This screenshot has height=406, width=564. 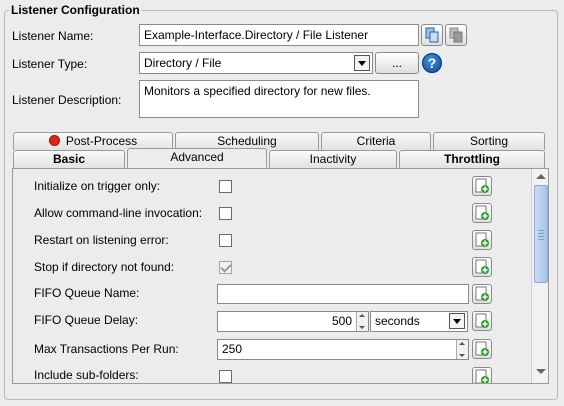 I want to click on stop-checkbox, so click(x=225, y=267).